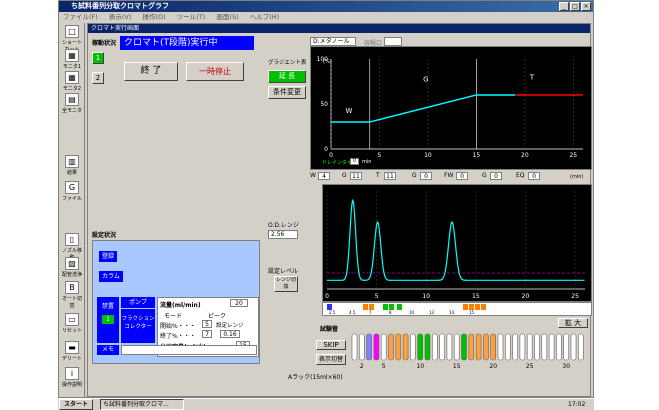 The height and width of the screenshot is (410, 659). I want to click on flow-label: 流量(ml/min), so click(180, 305).